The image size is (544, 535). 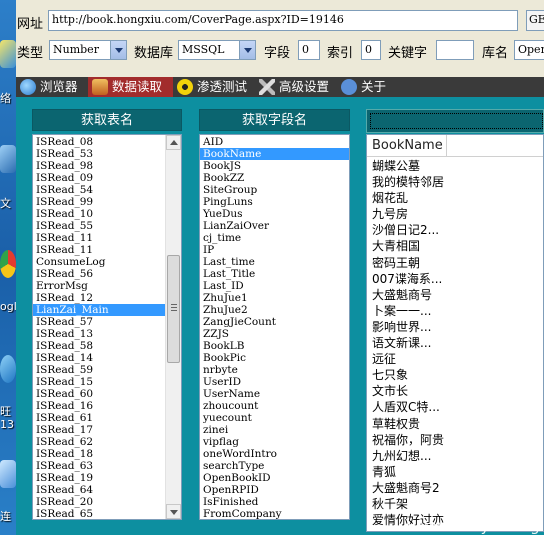 What do you see at coordinates (173, 142) in the screenshot?
I see `scroll-up-icon` at bounding box center [173, 142].